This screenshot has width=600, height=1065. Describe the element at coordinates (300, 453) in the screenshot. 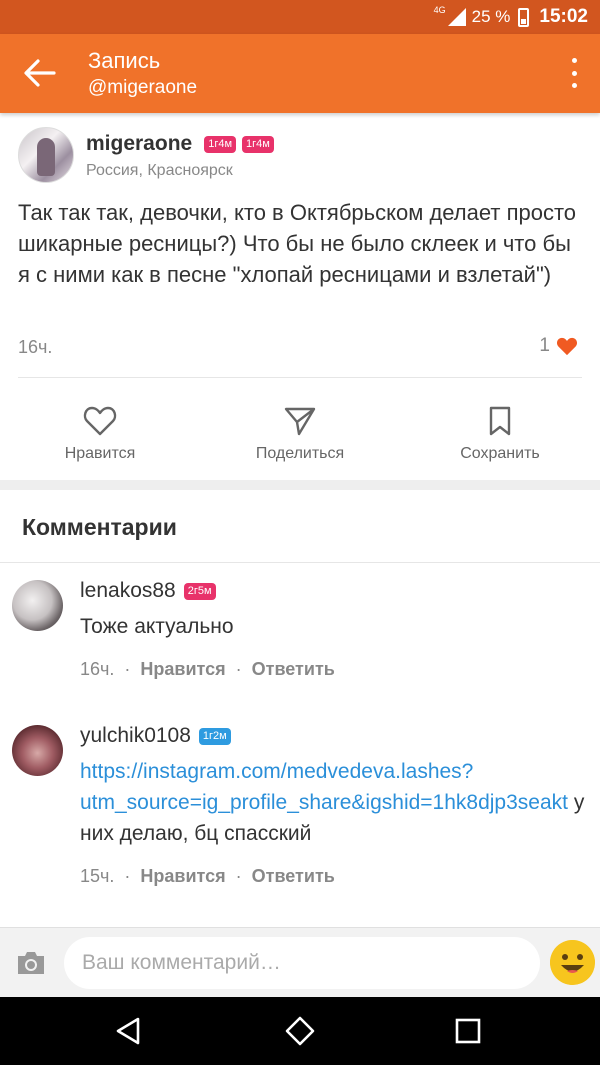

I see `share-button-label: Поделиться` at that location.